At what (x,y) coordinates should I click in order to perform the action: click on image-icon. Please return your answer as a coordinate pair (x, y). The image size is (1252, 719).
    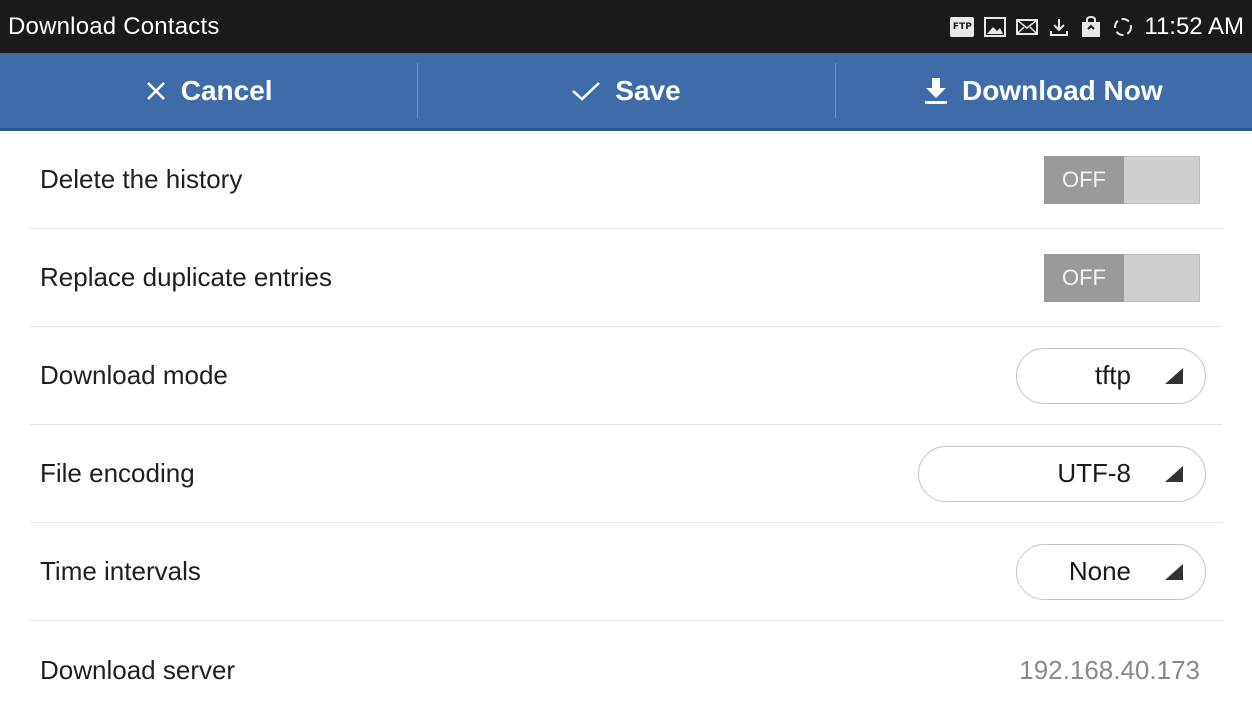
    Looking at the image, I should click on (995, 27).